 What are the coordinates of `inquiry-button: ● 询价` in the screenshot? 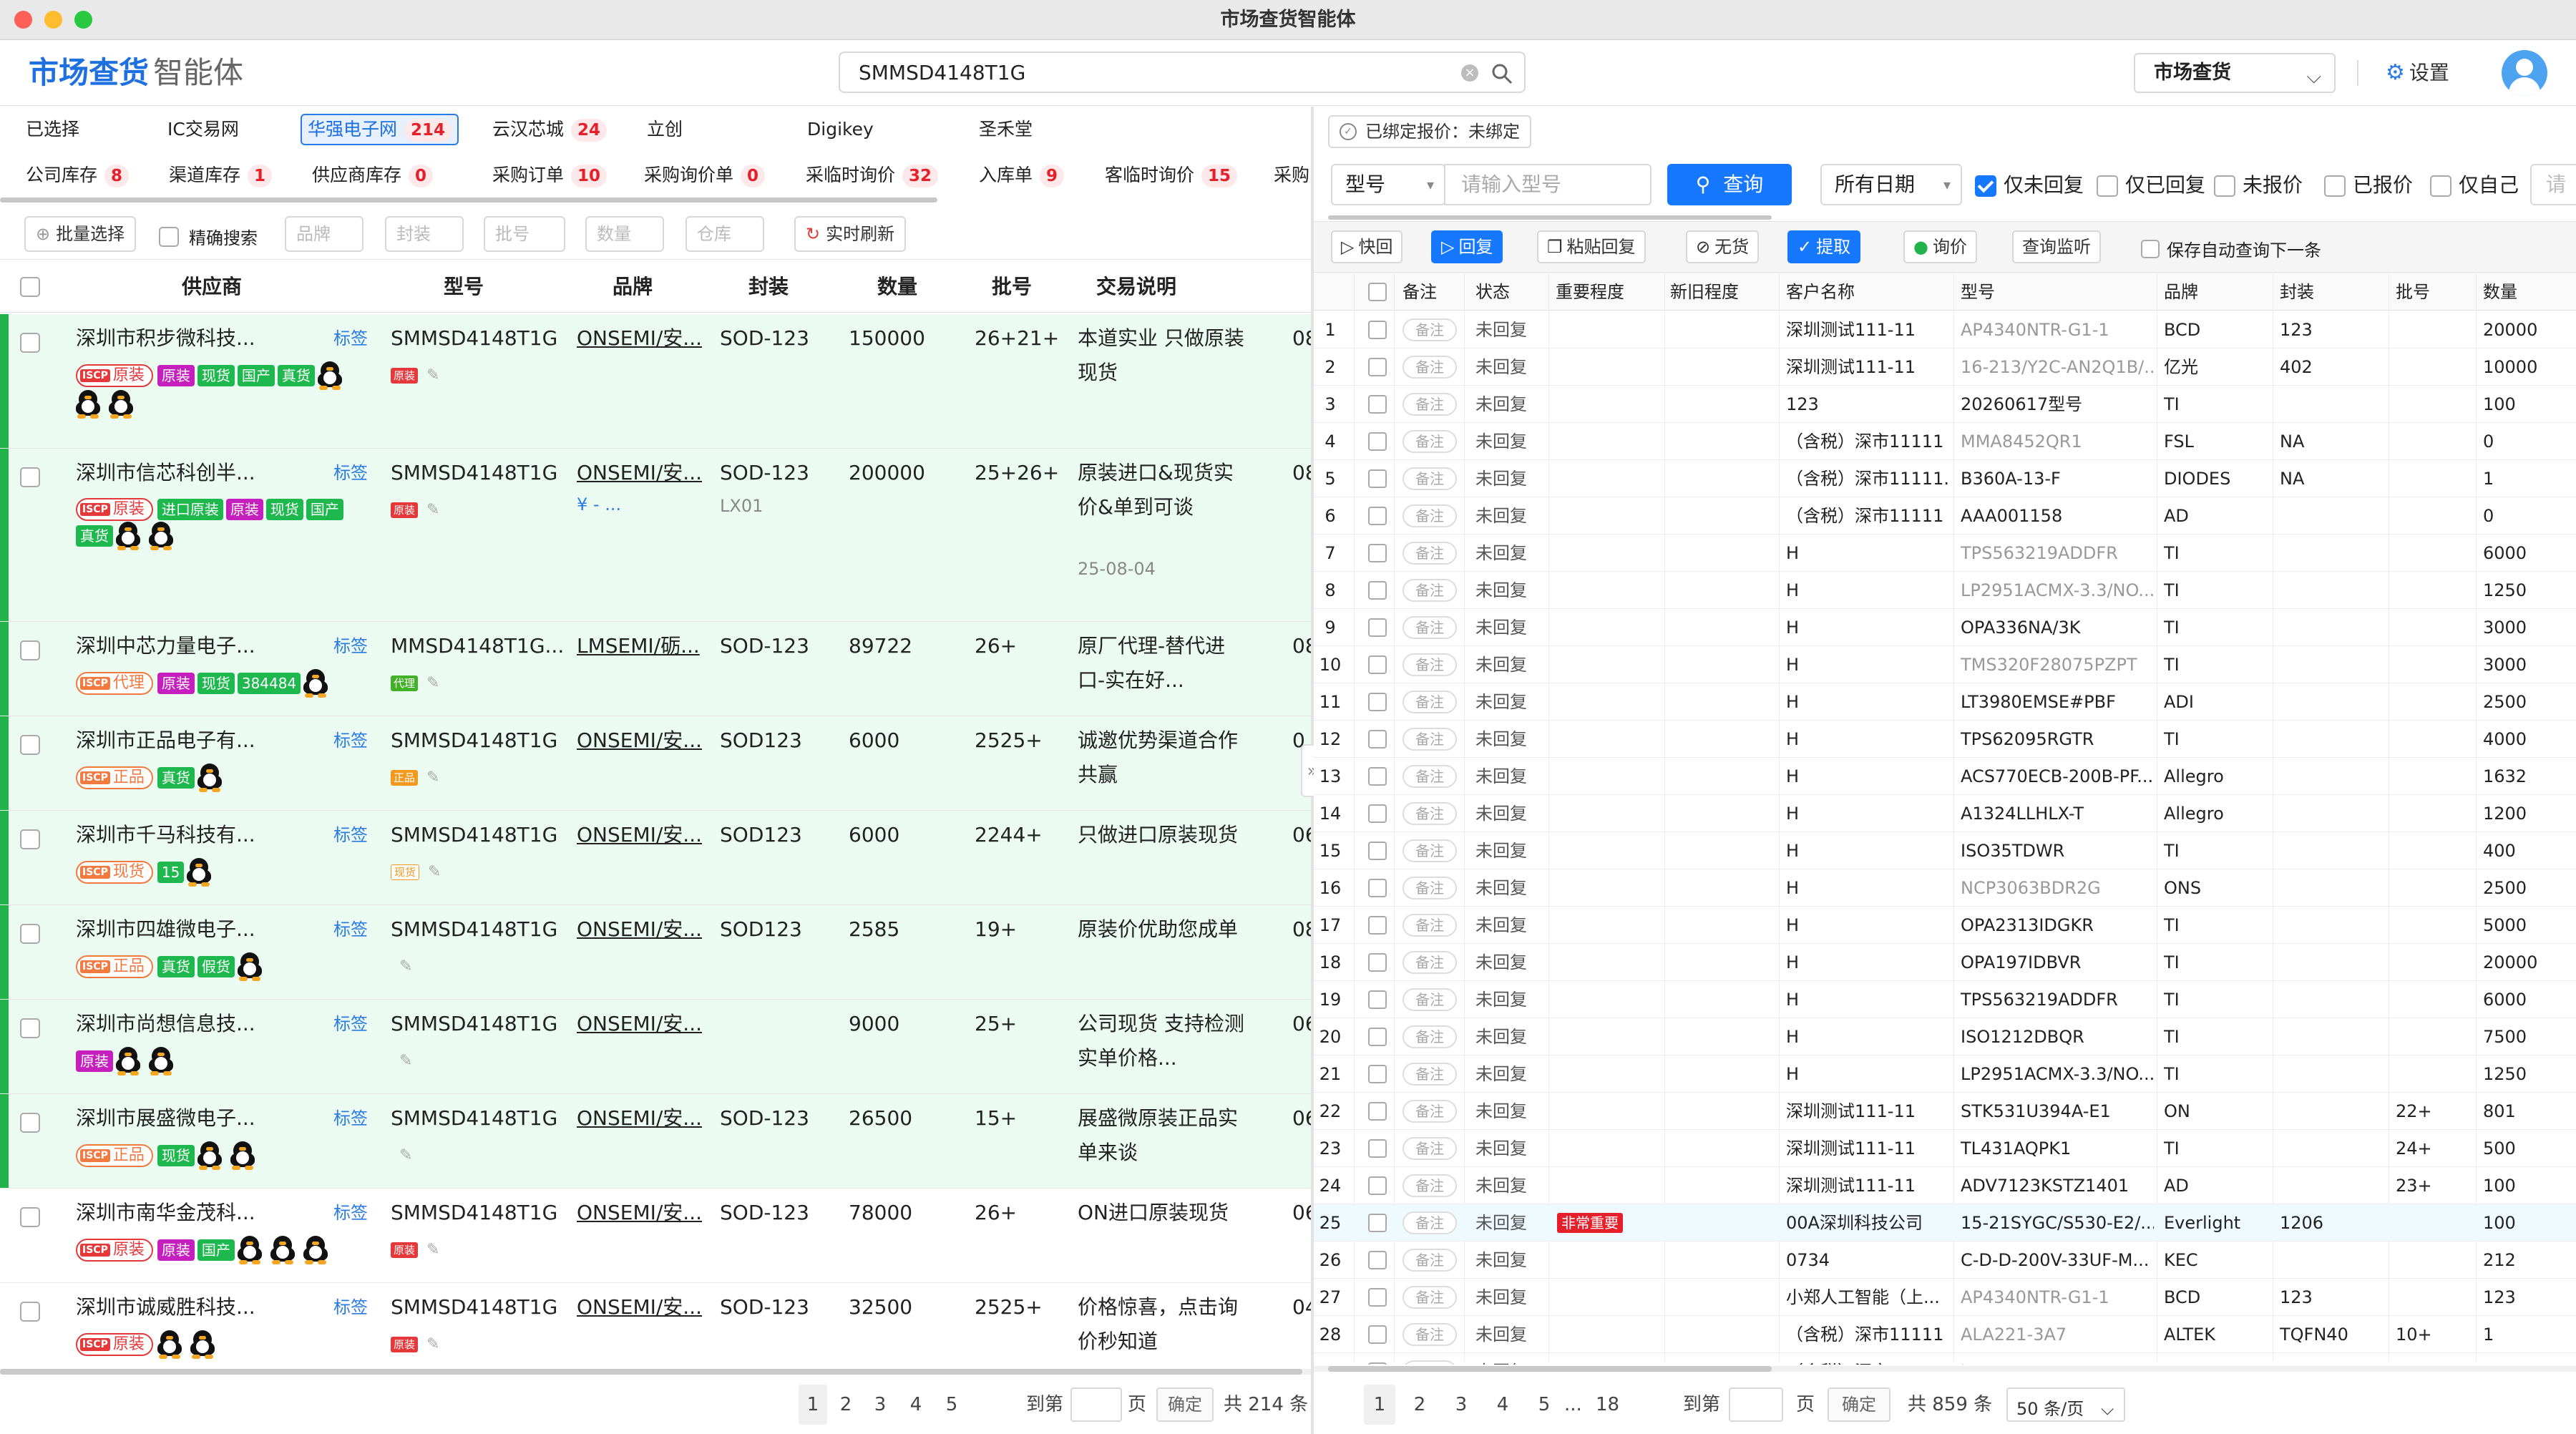 It's located at (1940, 247).